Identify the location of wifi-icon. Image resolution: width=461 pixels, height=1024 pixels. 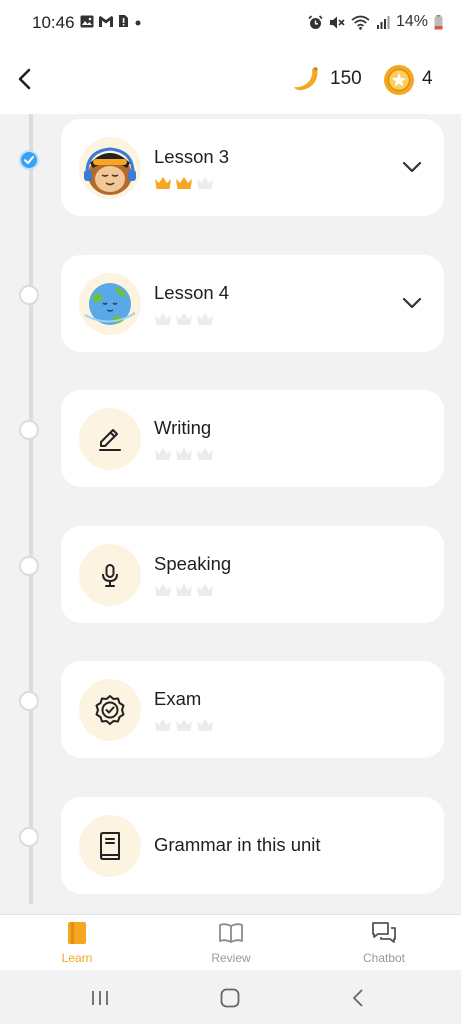
(360, 22).